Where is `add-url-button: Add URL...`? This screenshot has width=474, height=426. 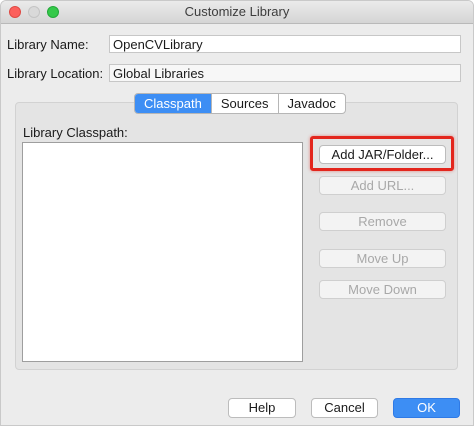 add-url-button: Add URL... is located at coordinates (382, 185).